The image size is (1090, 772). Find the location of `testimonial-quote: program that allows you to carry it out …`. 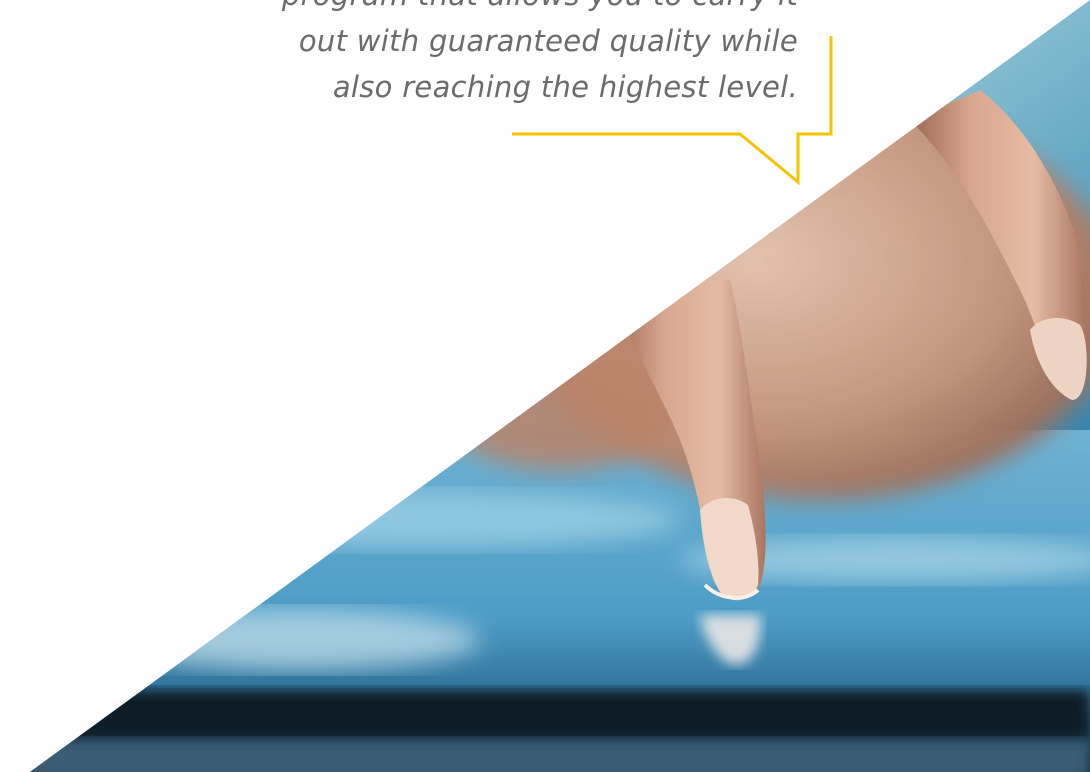

testimonial-quote: program that allows you to carry it out … is located at coordinates (478, 55).